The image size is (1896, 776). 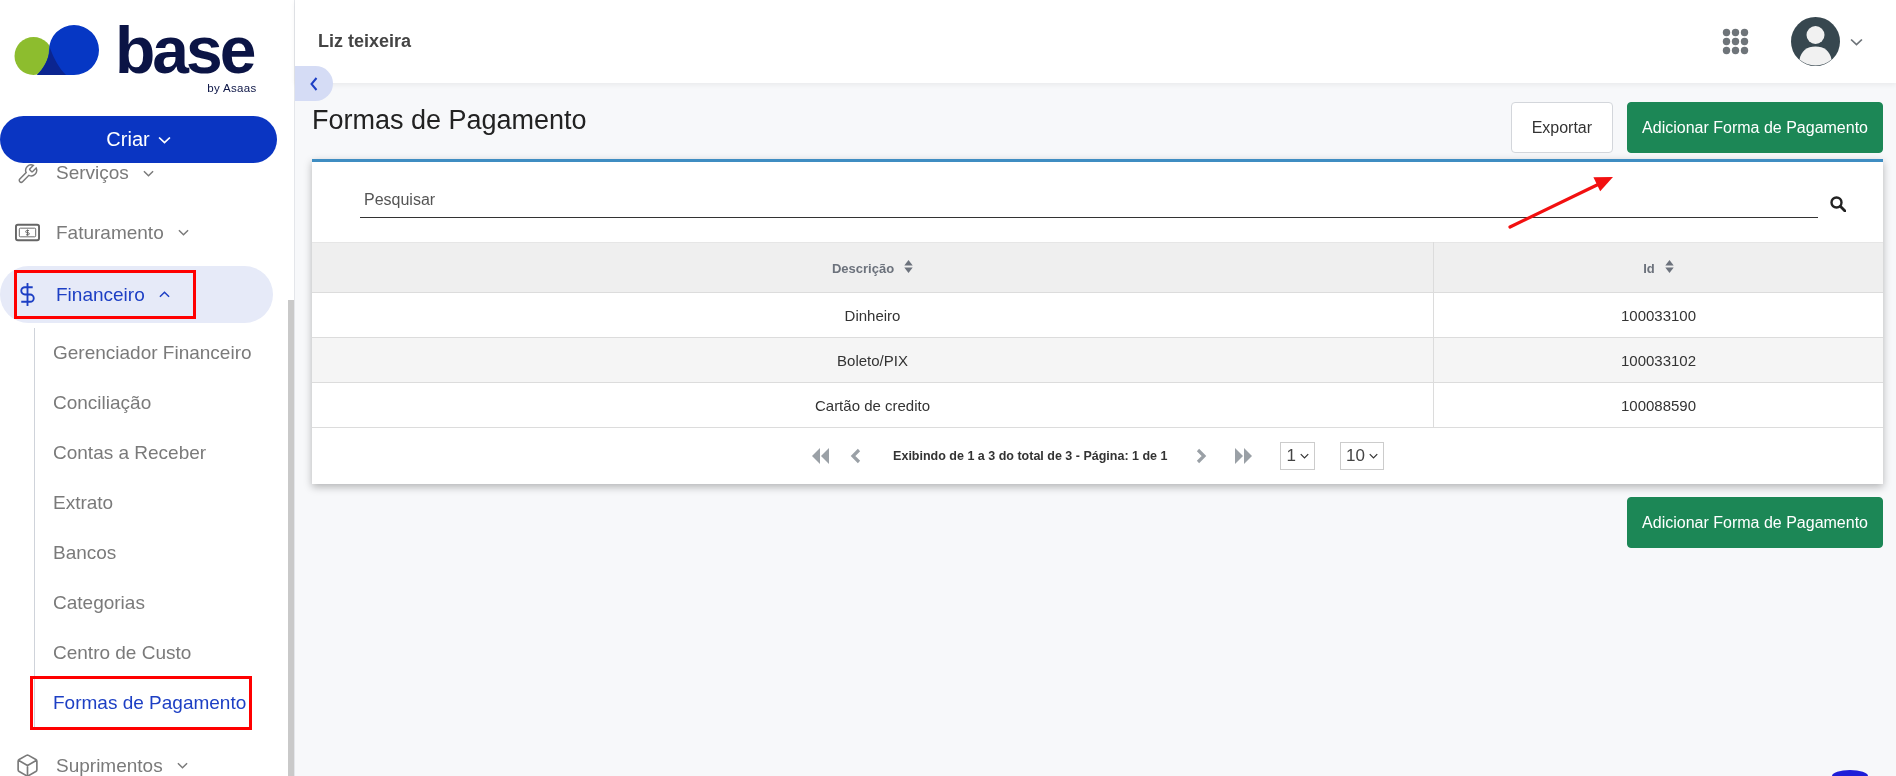 I want to click on sidebar-item: Financeiro, so click(x=136, y=294).